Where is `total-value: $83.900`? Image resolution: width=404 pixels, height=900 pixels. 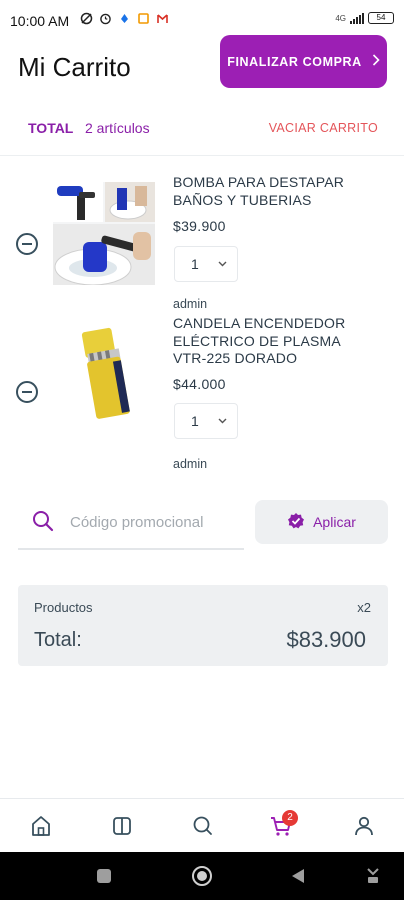
total-value: $83.900 is located at coordinates (326, 639).